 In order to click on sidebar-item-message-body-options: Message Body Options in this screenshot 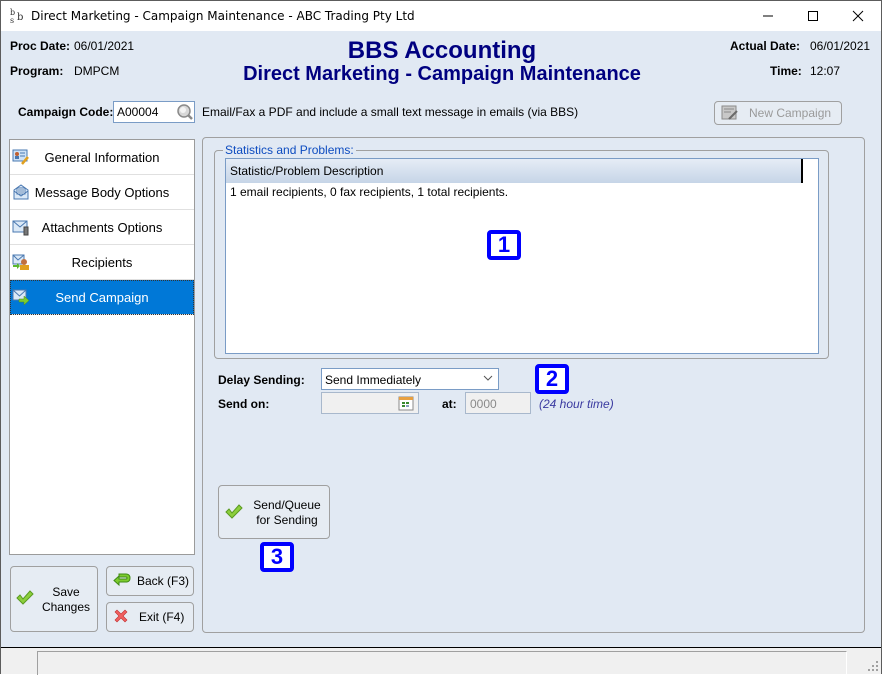, I will do `click(102, 192)`.